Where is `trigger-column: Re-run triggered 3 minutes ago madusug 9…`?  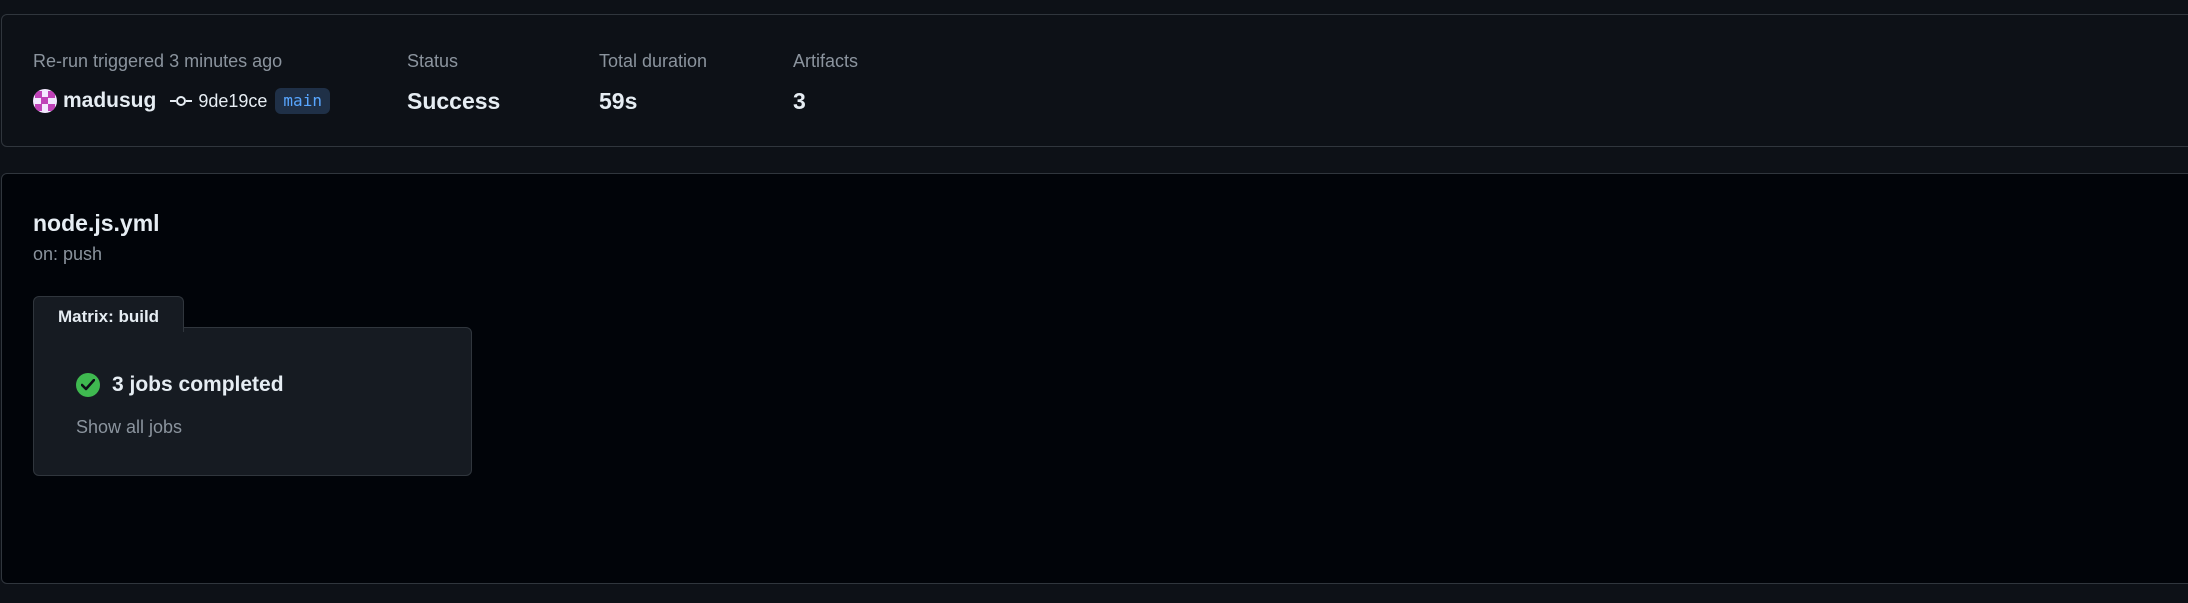 trigger-column: Re-run triggered 3 minutes ago madusug 9… is located at coordinates (181, 82).